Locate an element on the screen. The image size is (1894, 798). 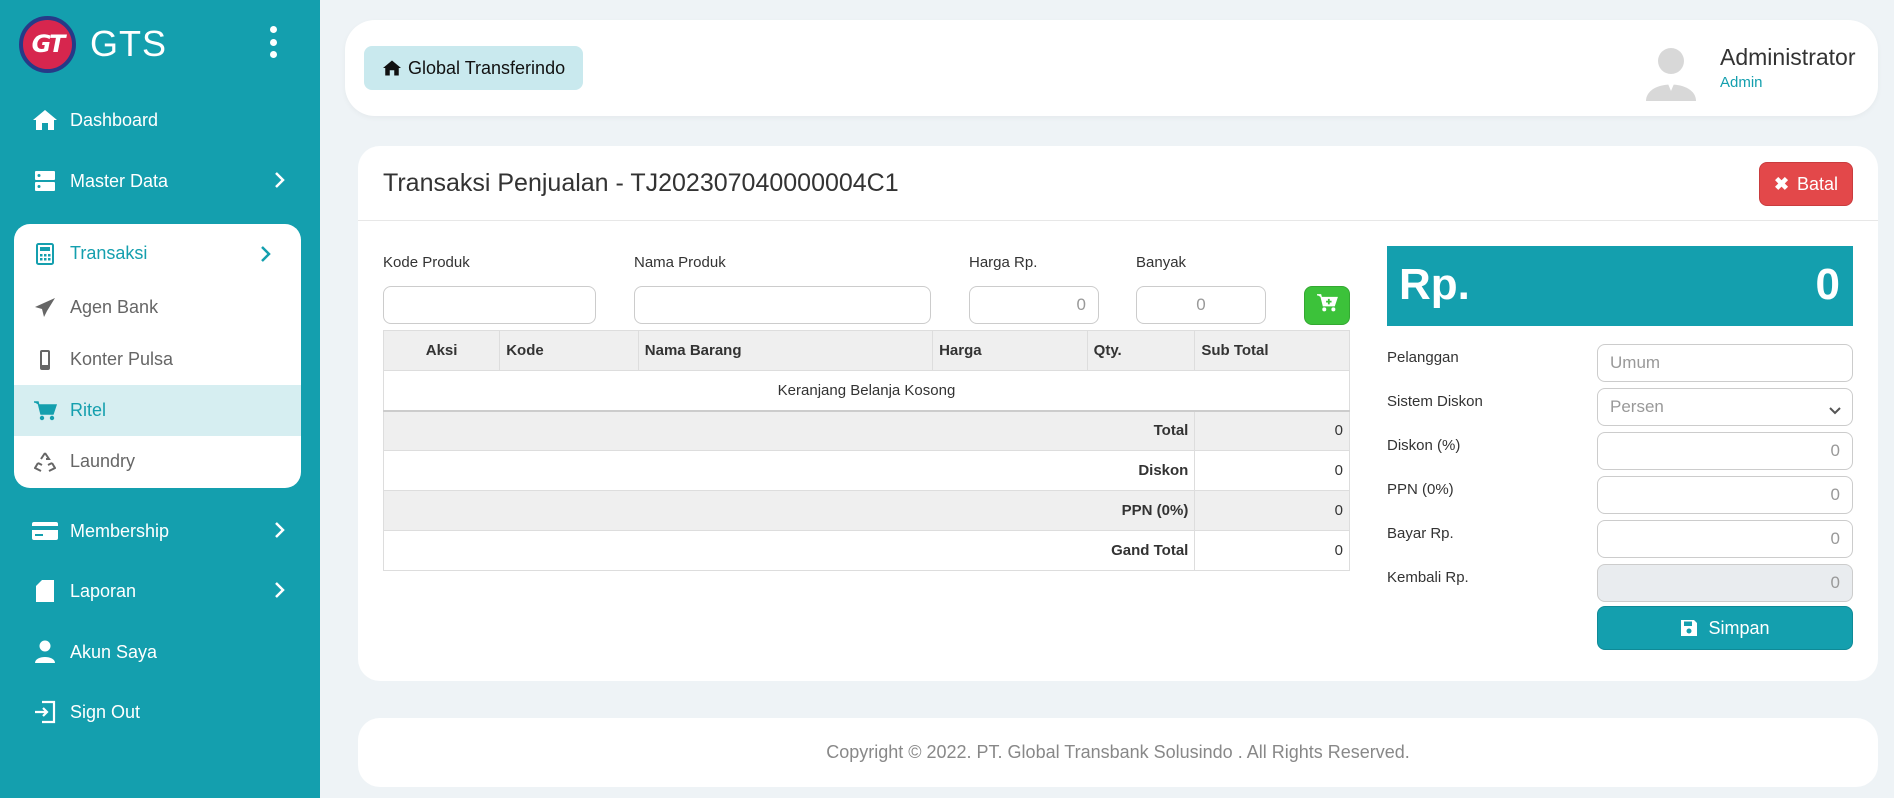
bayar-label: Bayar Rp. is located at coordinates (1420, 533).